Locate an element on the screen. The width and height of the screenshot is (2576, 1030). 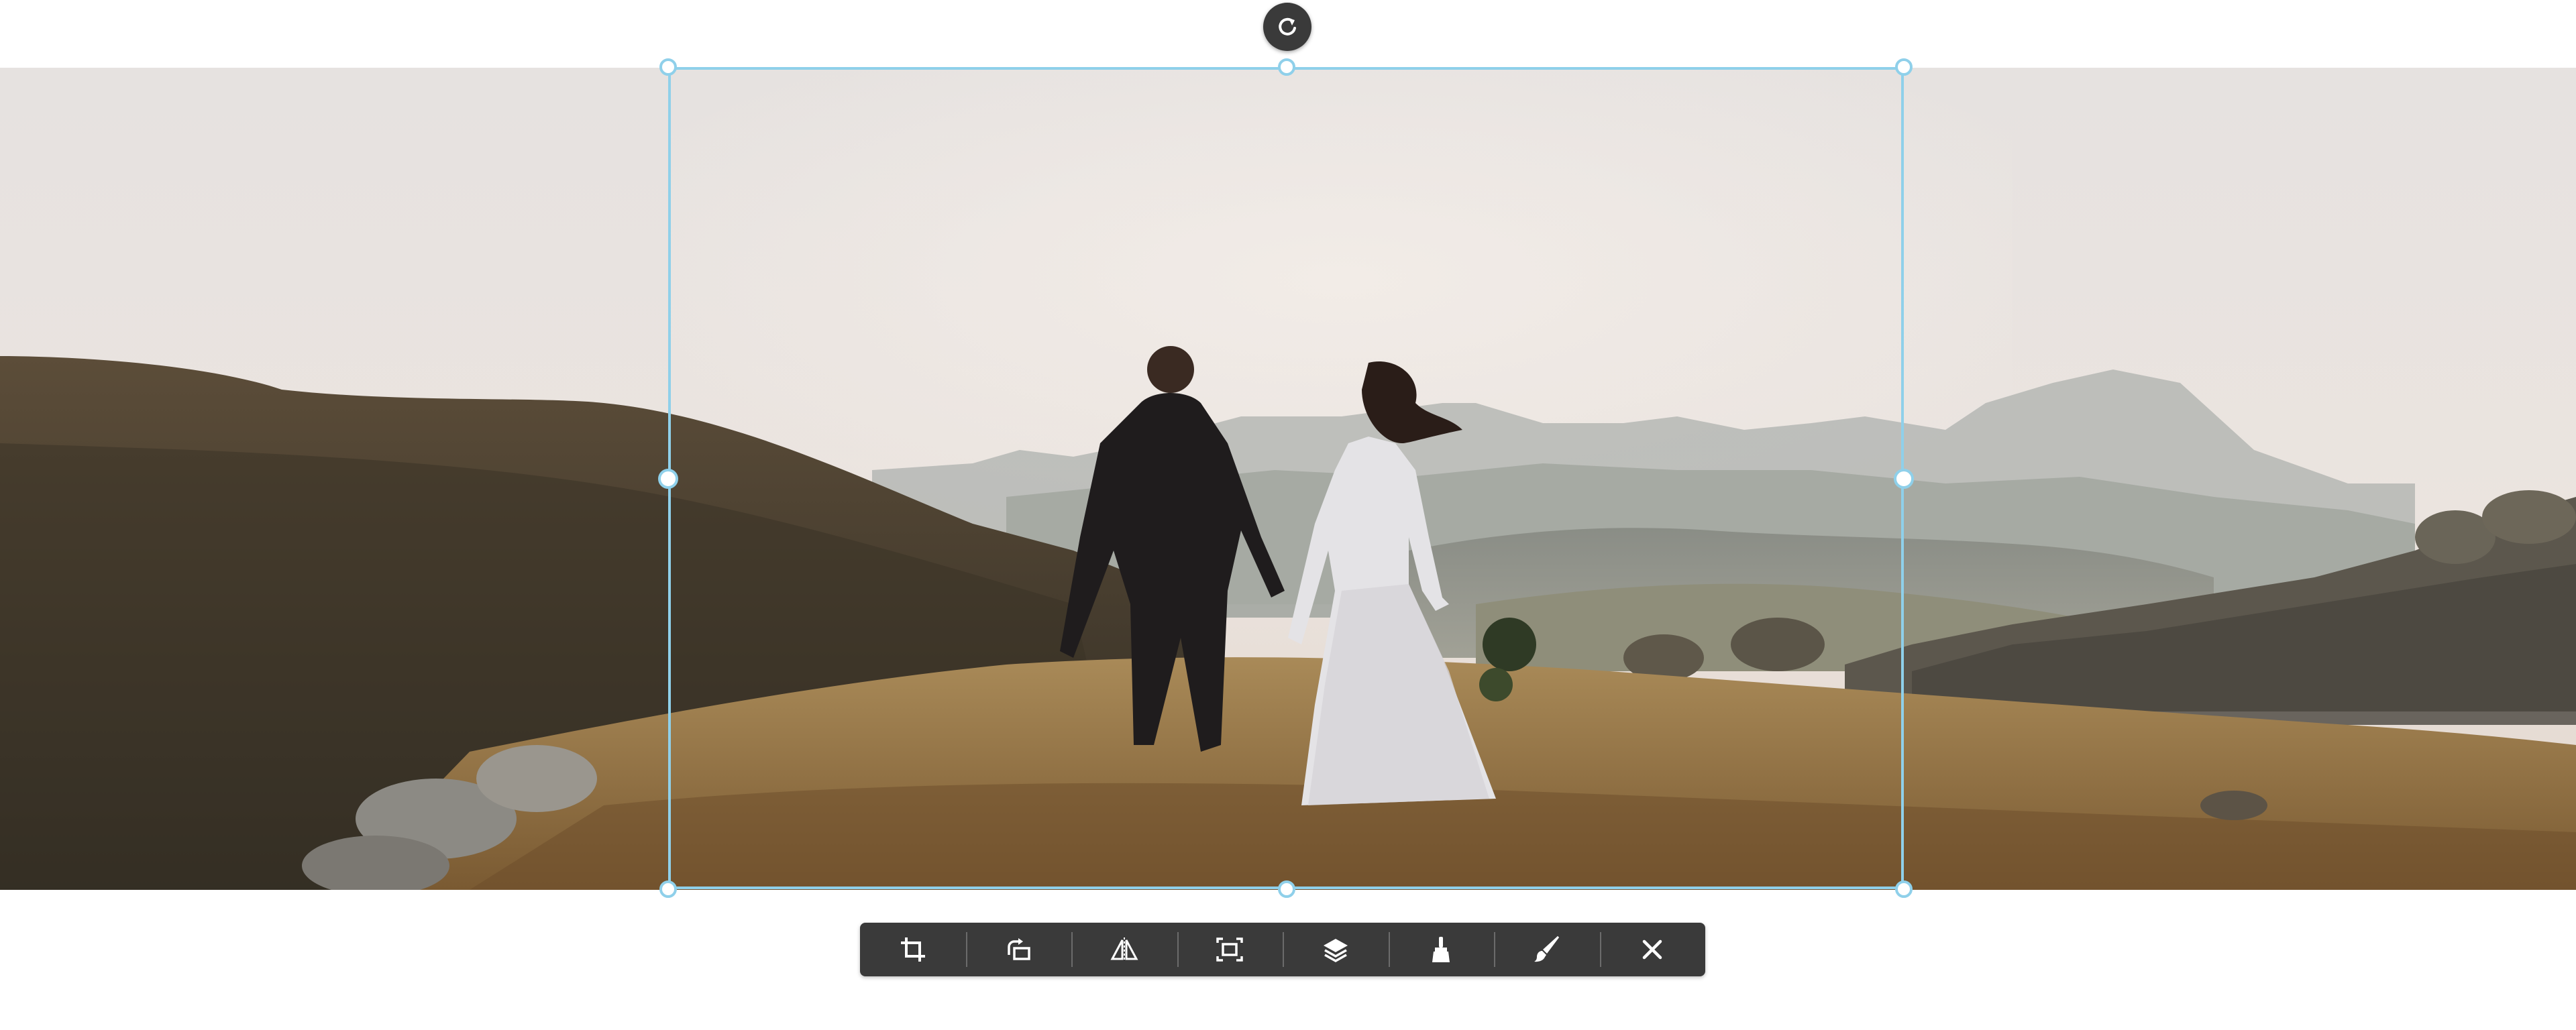
broom-button is located at coordinates (1441, 949).